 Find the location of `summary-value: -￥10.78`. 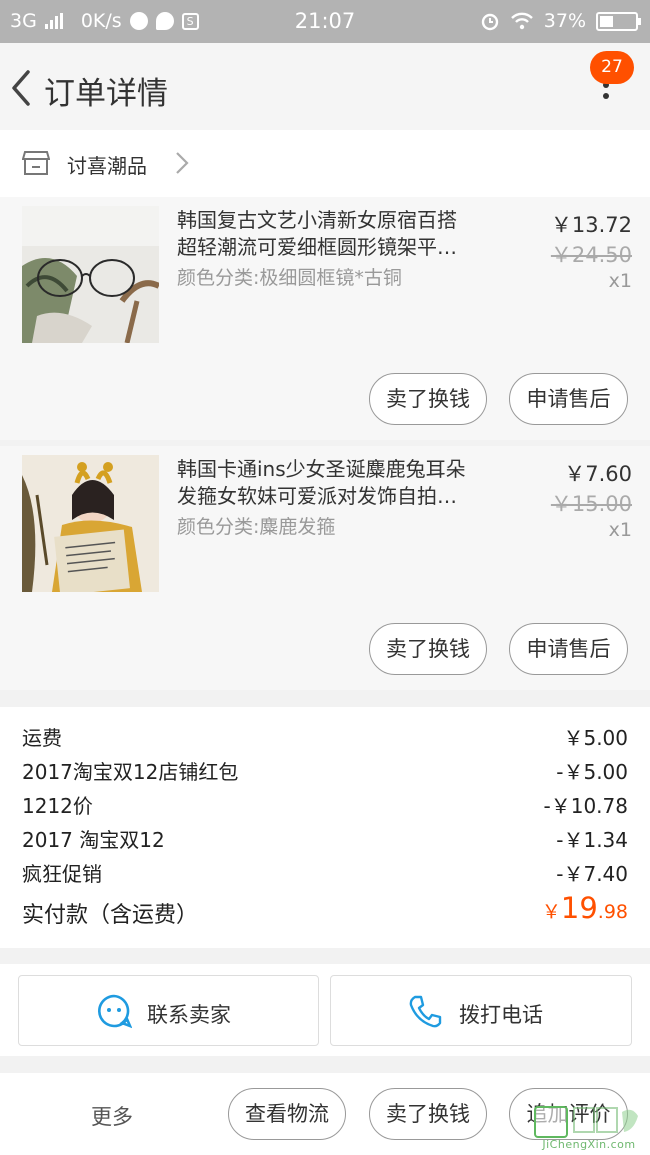

summary-value: -￥10.78 is located at coordinates (585, 806).